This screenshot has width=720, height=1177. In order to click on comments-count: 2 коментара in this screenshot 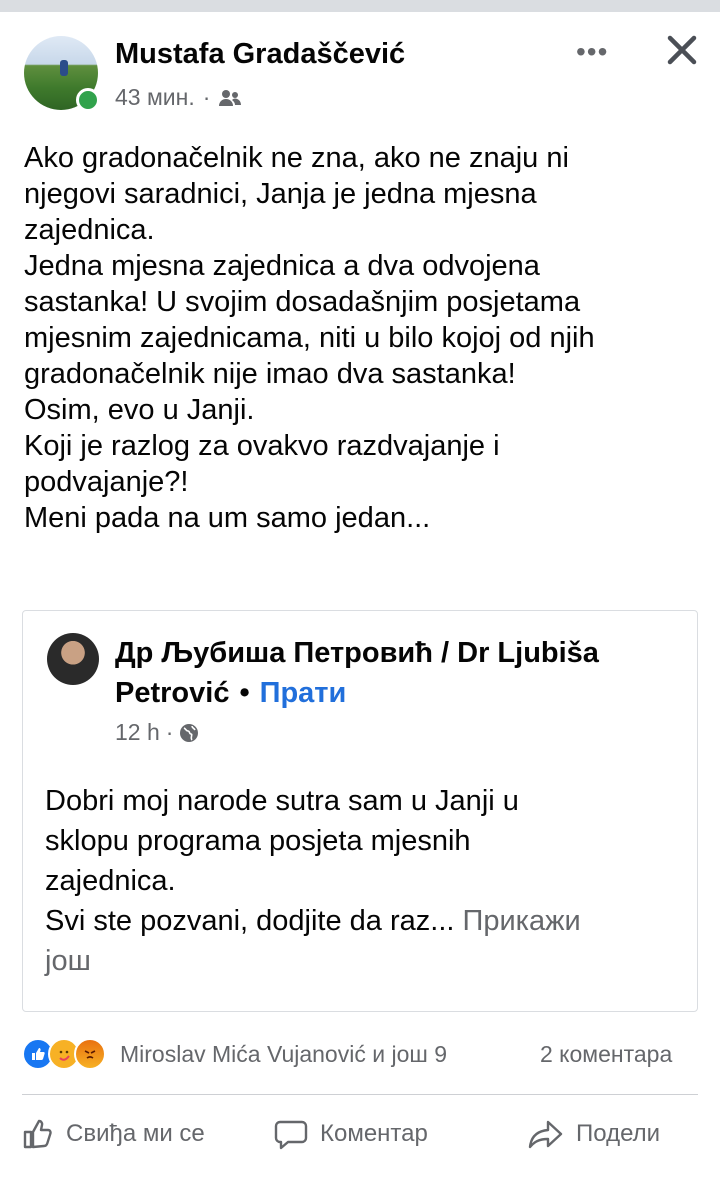, I will do `click(606, 1054)`.